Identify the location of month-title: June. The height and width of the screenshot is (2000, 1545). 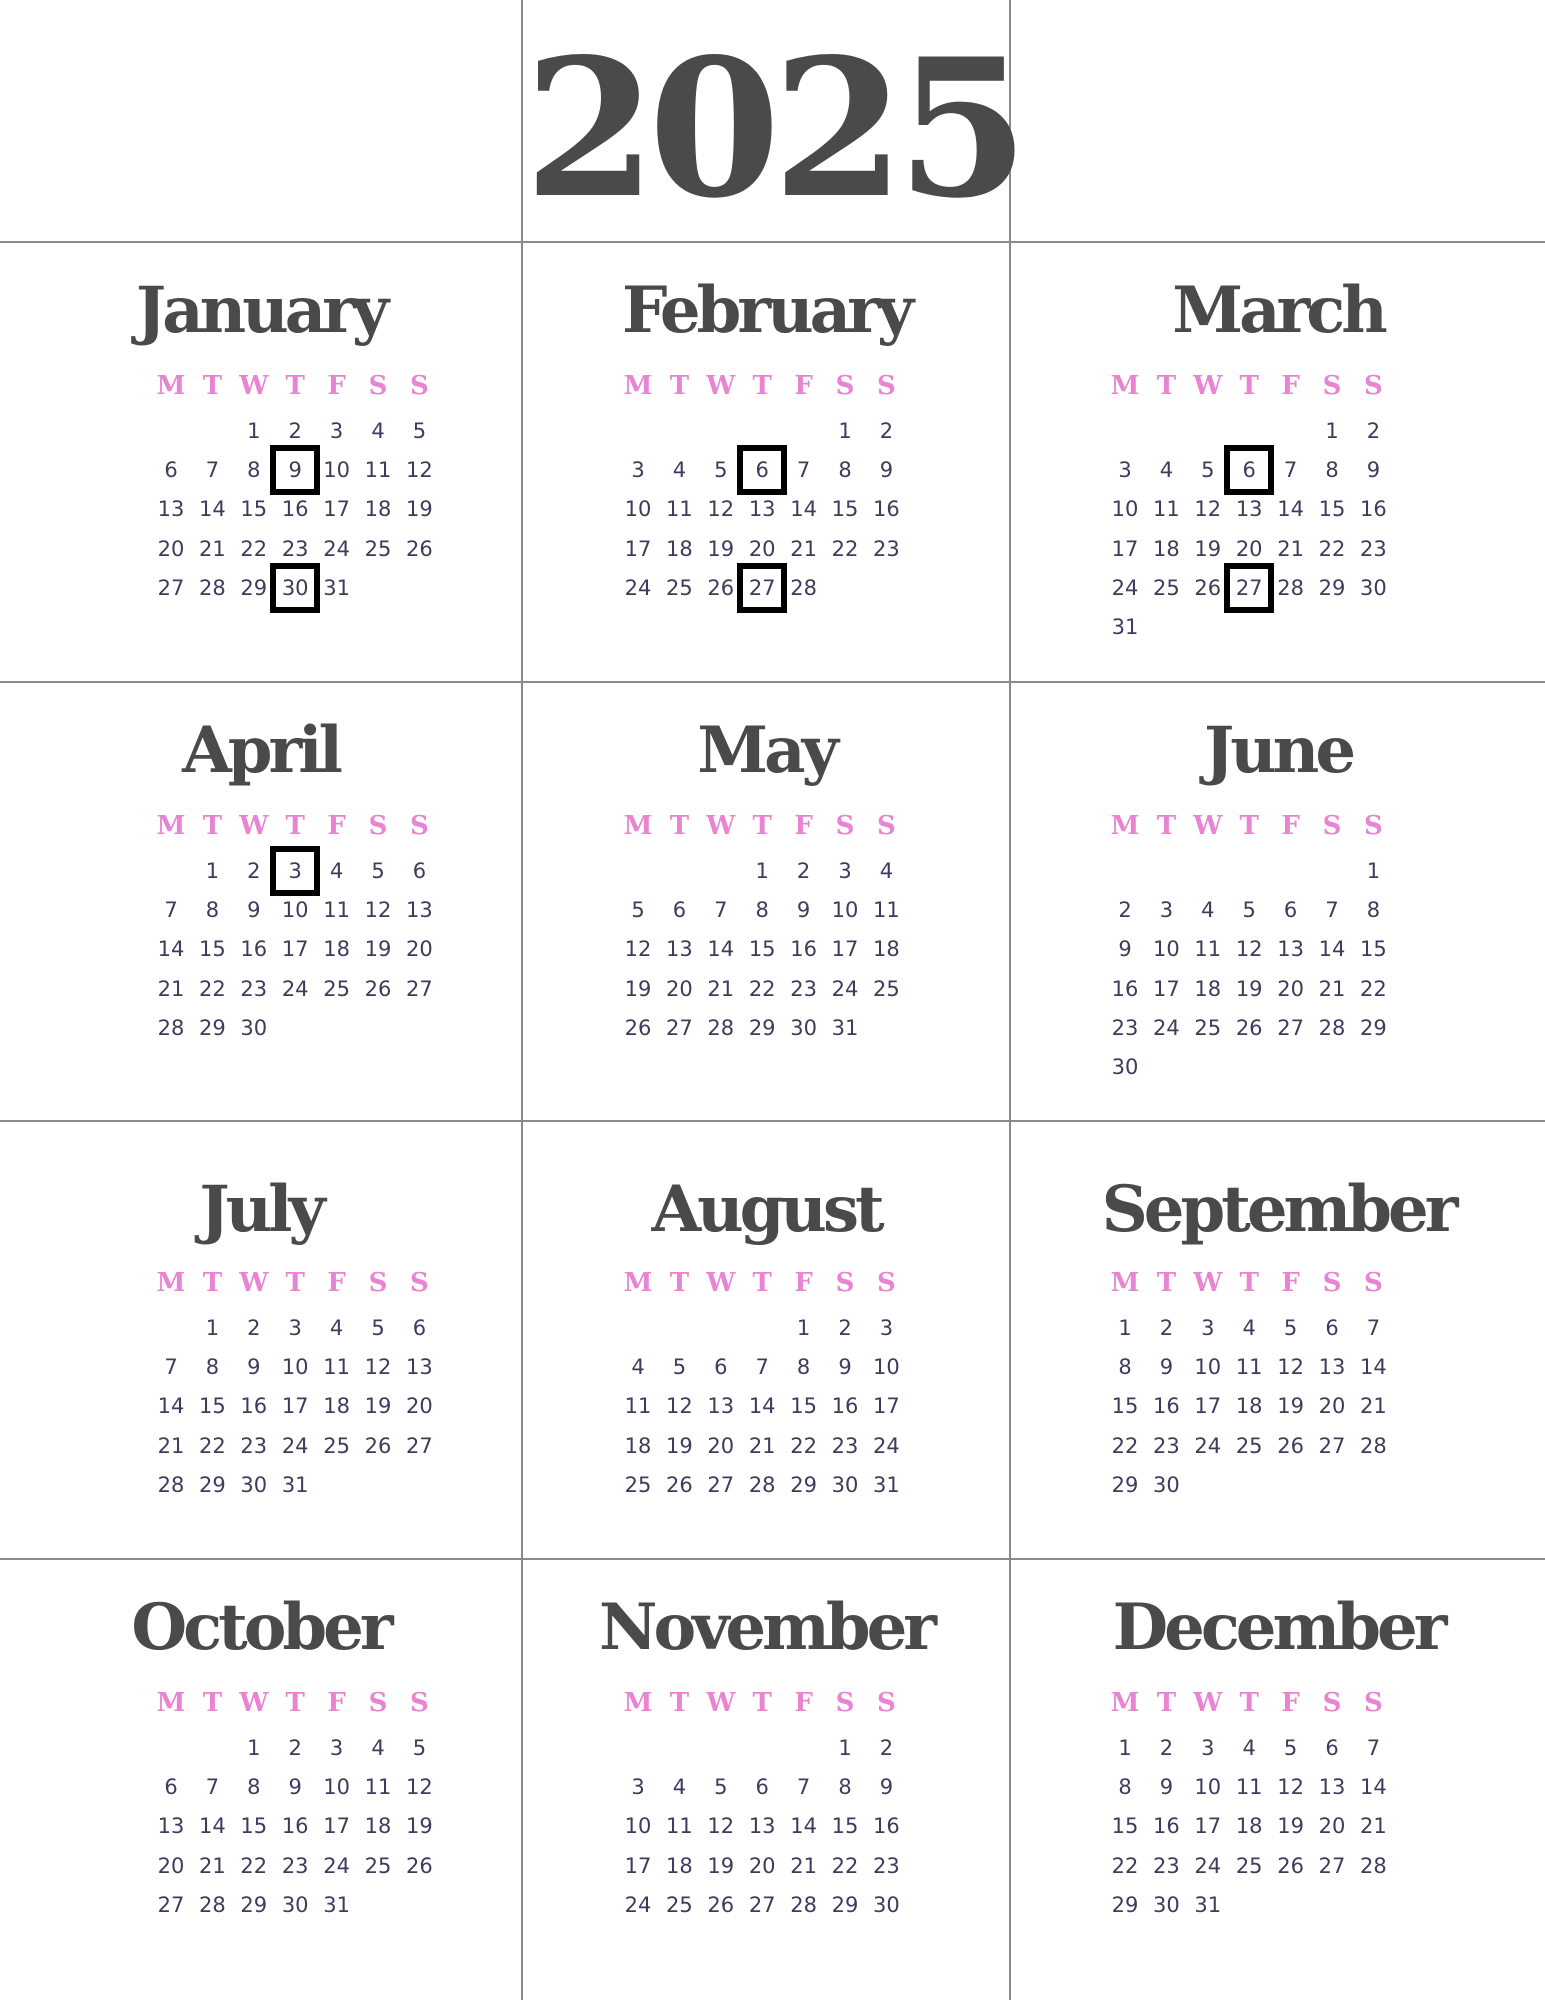
(1279, 750).